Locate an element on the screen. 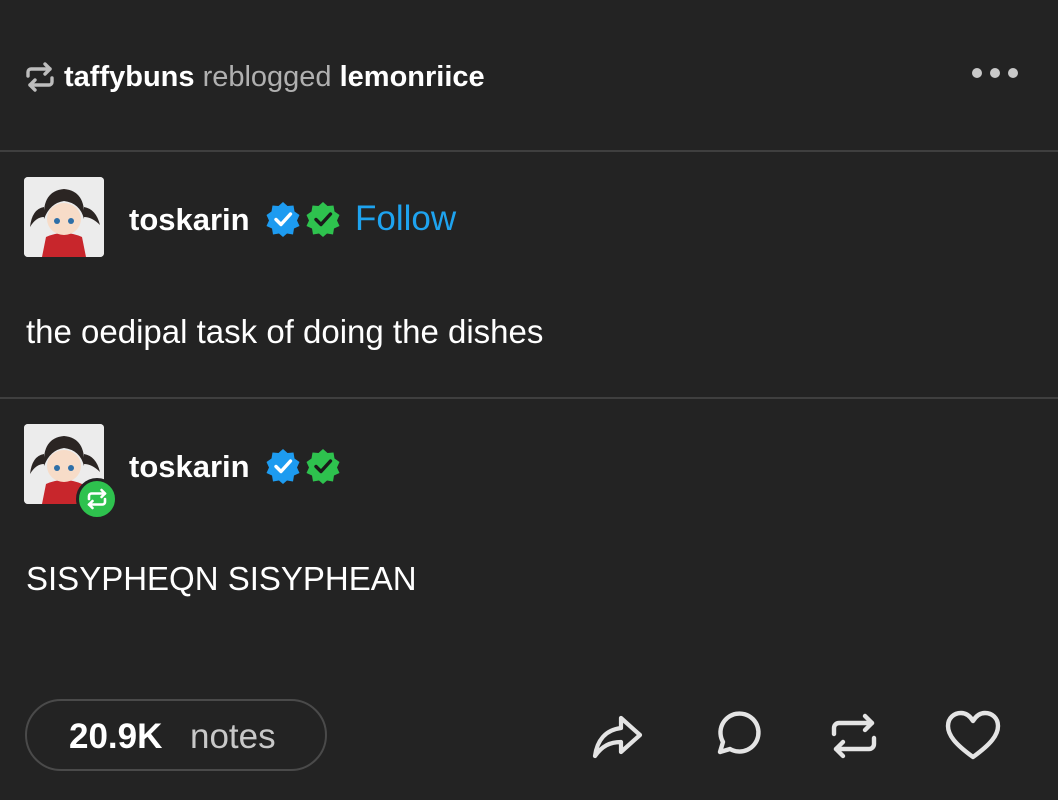 Image resolution: width=1058 pixels, height=800 pixels. avatar is located at coordinates (64, 217).